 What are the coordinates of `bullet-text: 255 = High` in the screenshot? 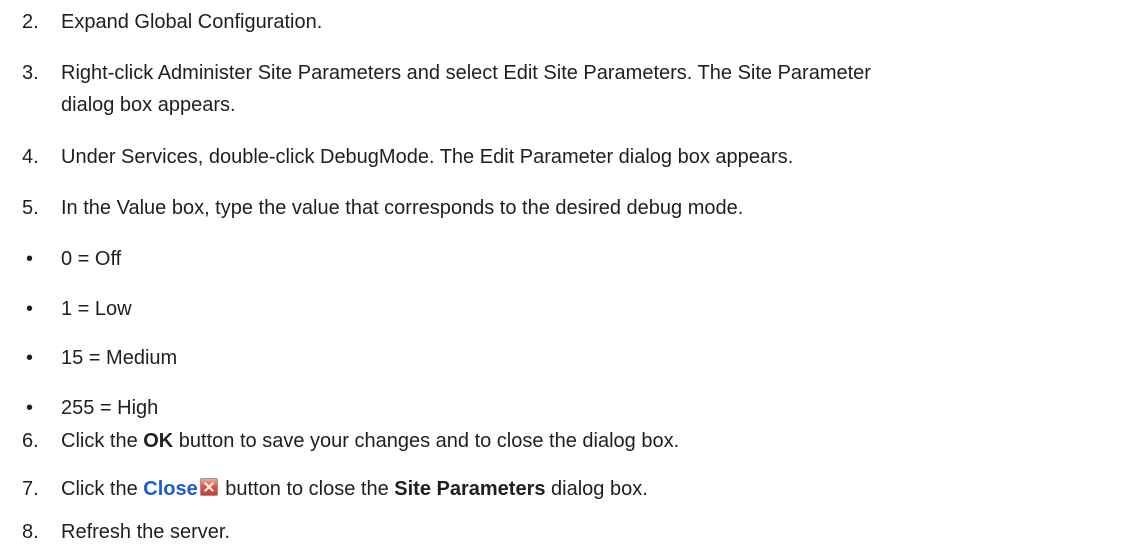 It's located at (110, 408).